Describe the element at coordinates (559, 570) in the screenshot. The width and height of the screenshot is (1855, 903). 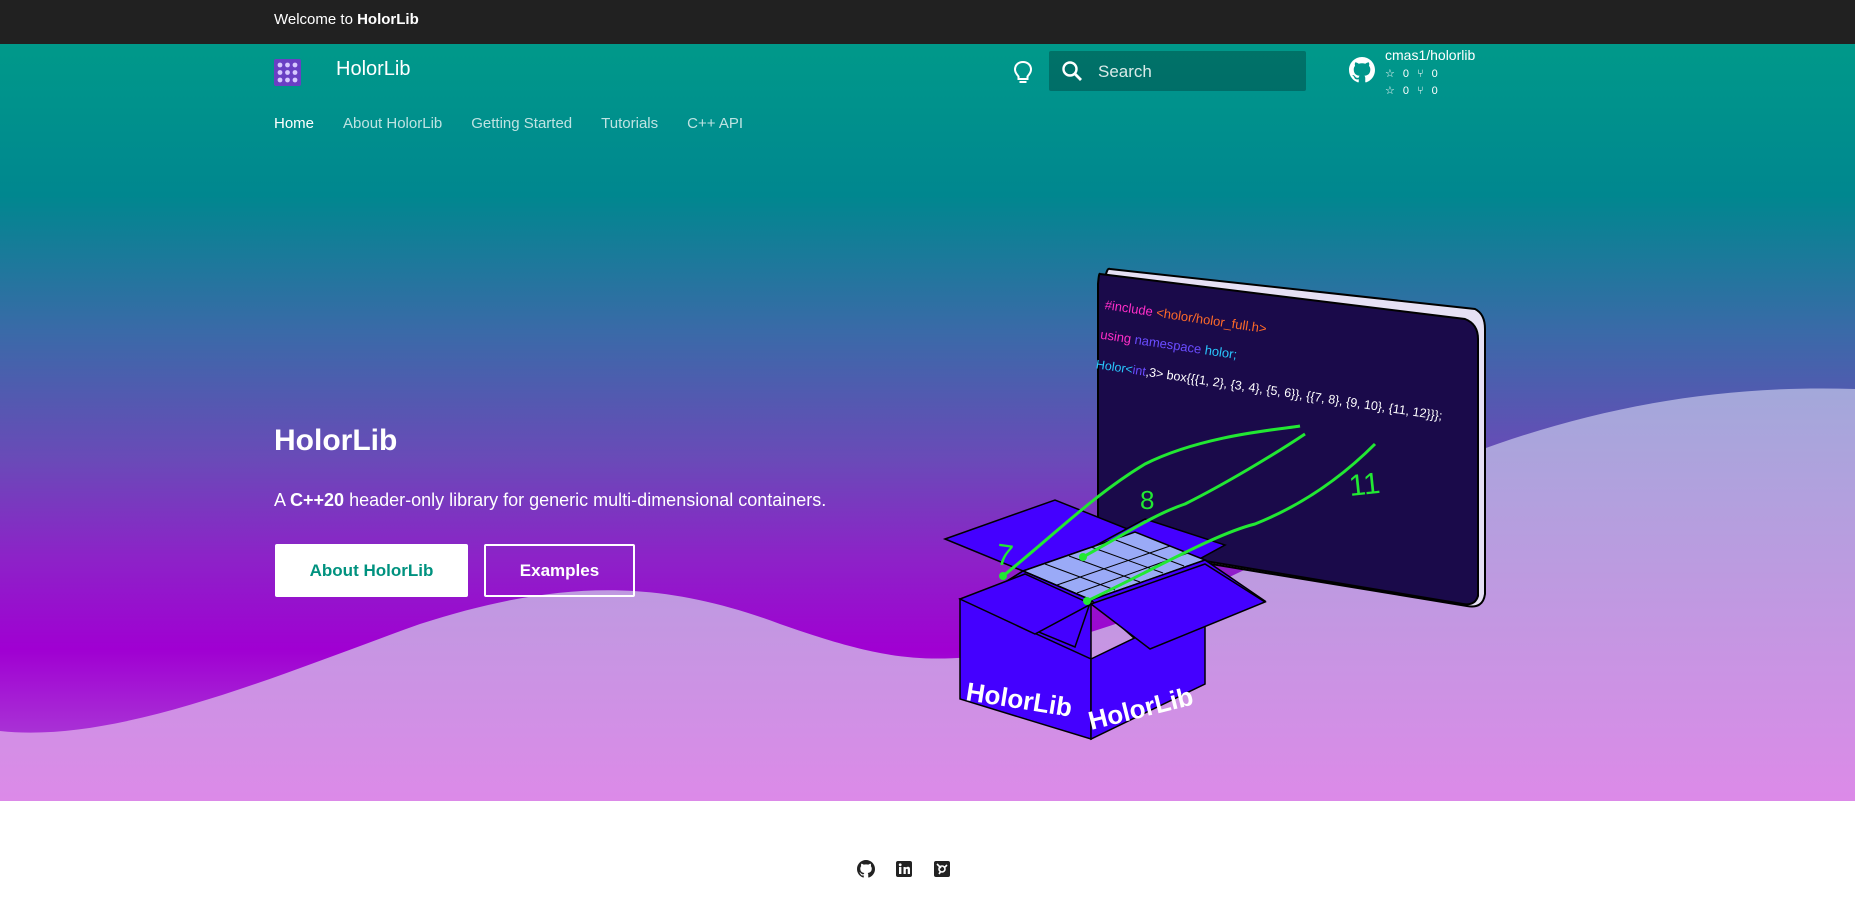
I see `examples-button: Examples` at that location.